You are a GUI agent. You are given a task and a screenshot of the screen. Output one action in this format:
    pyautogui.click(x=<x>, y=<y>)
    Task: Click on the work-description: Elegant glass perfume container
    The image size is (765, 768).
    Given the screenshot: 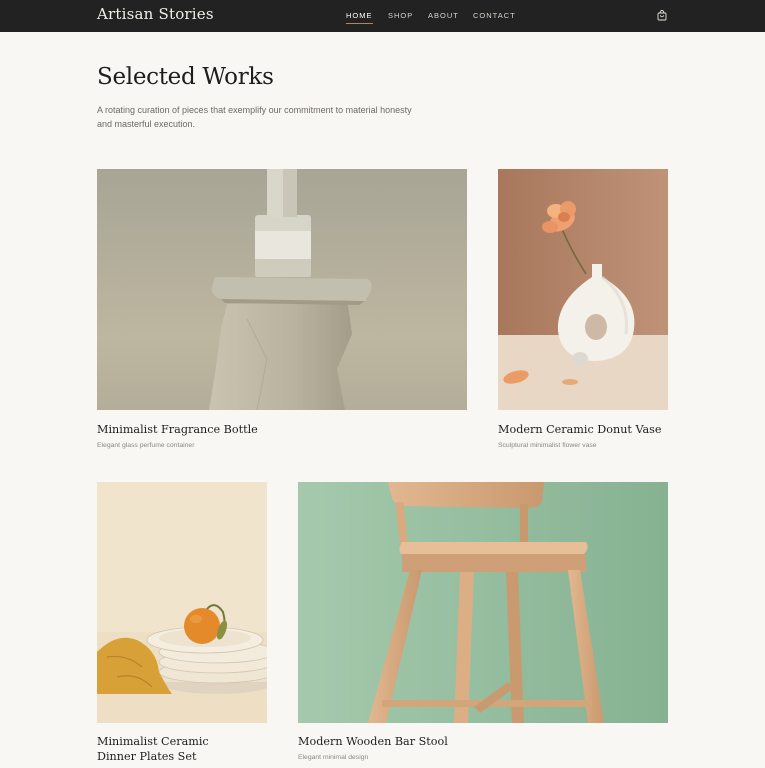 What is the action you would take?
    pyautogui.click(x=146, y=445)
    